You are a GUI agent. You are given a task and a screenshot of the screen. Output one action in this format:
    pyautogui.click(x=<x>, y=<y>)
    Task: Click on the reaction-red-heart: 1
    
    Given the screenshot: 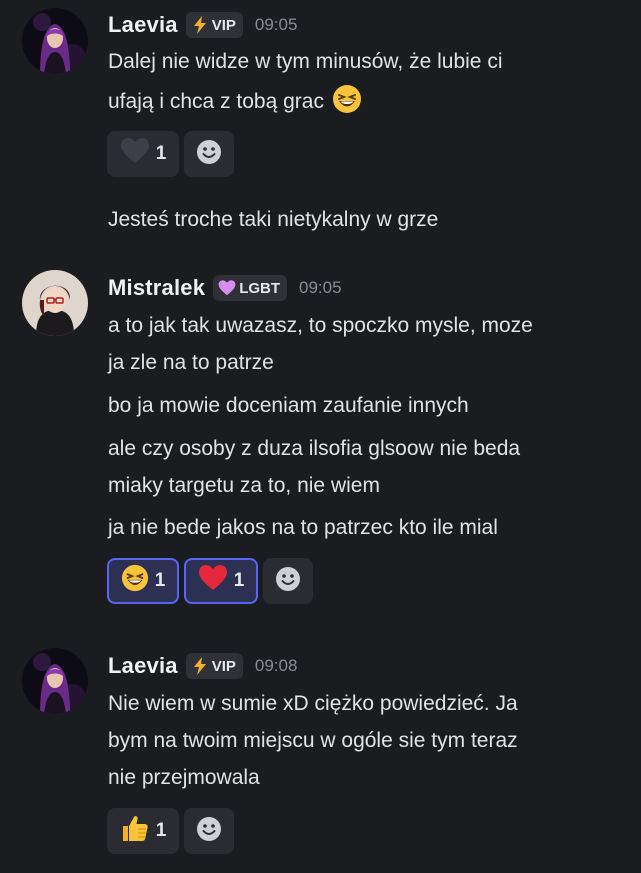 What is the action you would take?
    pyautogui.click(x=221, y=581)
    